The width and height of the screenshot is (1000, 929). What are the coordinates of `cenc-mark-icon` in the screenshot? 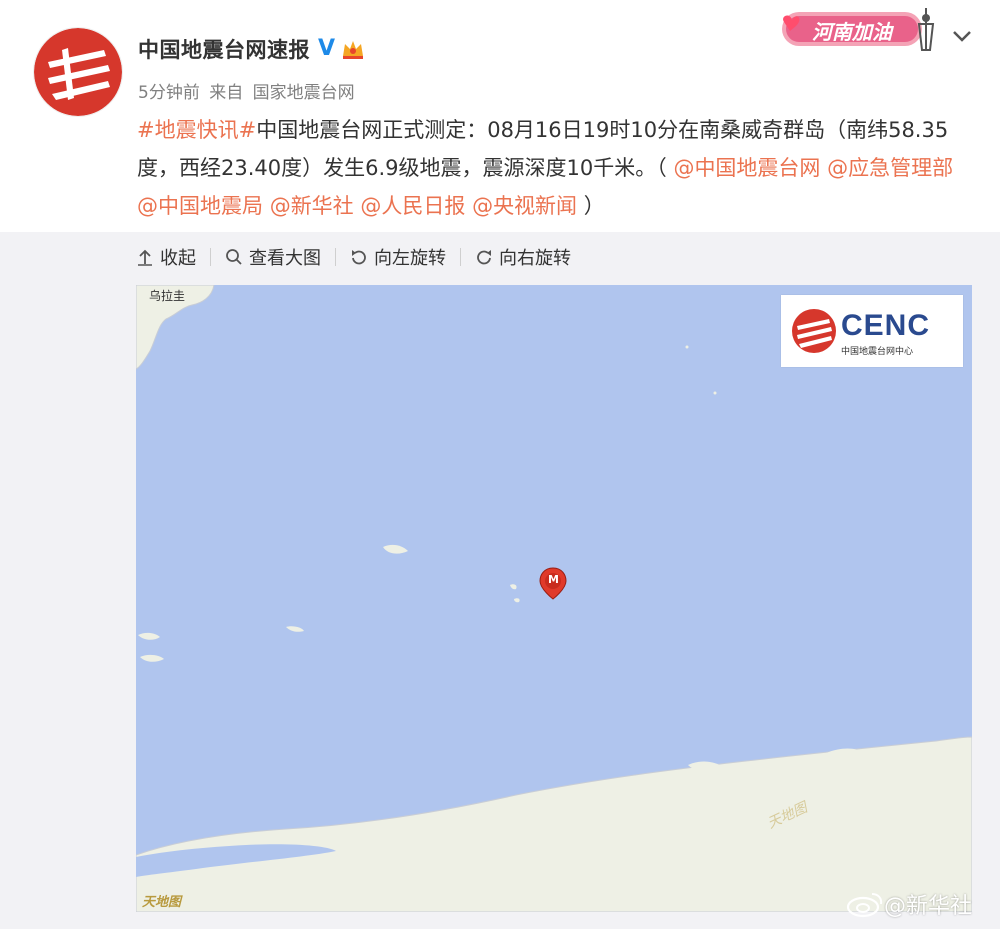 It's located at (814, 331).